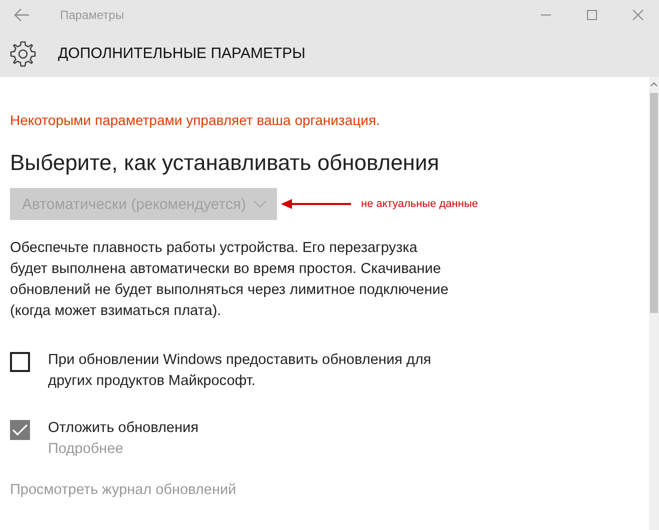  Describe the element at coordinates (225, 163) in the screenshot. I see `section-heading: Выберите, как устанавливать обновления` at that location.